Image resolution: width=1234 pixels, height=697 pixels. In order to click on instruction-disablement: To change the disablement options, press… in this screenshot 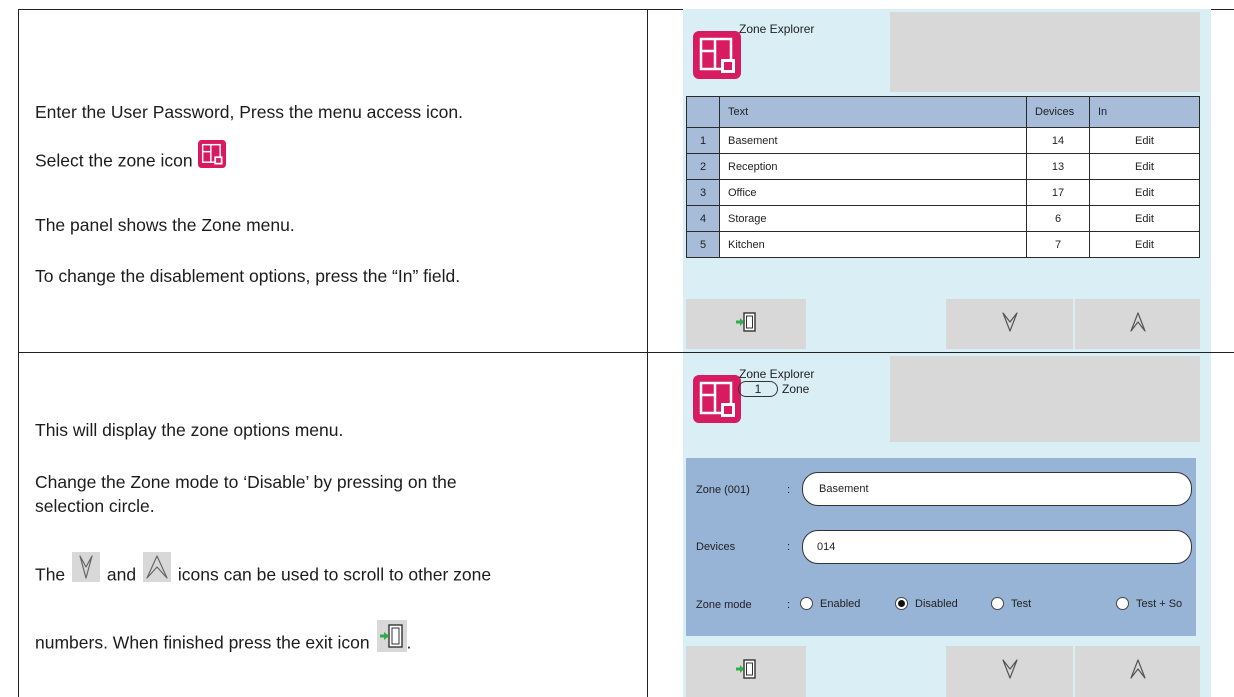, I will do `click(248, 276)`.